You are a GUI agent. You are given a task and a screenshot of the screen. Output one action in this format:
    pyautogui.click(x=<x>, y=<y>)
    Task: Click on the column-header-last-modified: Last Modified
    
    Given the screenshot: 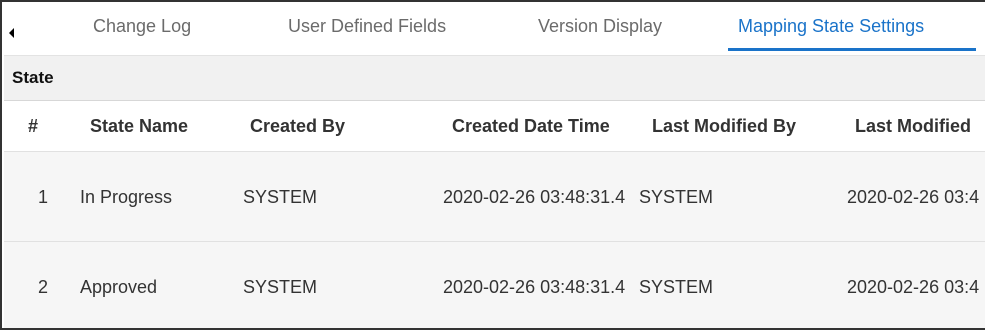 What is the action you would take?
    pyautogui.click(x=913, y=126)
    